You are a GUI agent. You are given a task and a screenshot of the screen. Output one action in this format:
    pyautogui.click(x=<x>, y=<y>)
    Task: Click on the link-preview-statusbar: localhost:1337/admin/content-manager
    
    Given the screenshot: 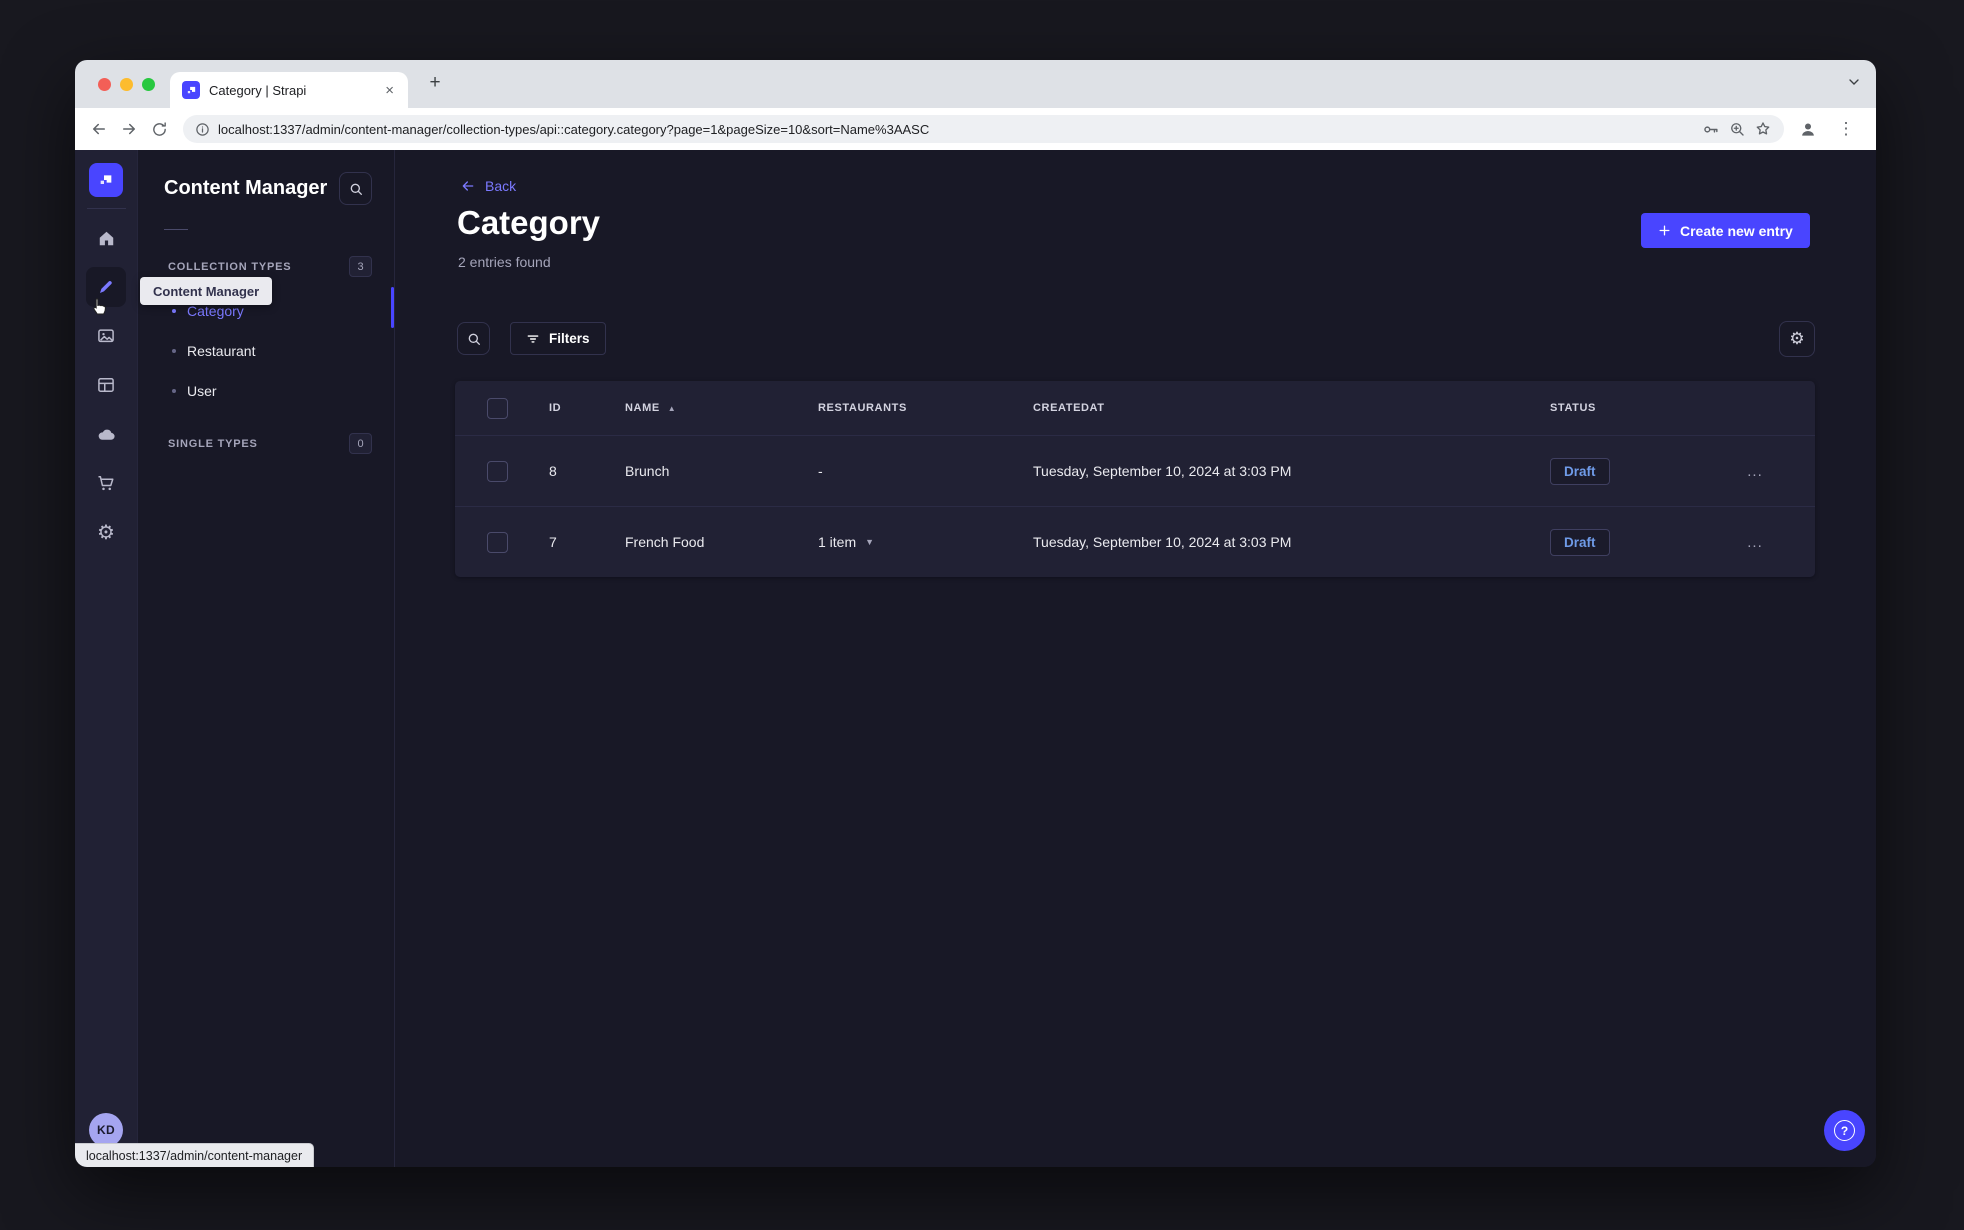 What is the action you would take?
    pyautogui.click(x=195, y=1155)
    